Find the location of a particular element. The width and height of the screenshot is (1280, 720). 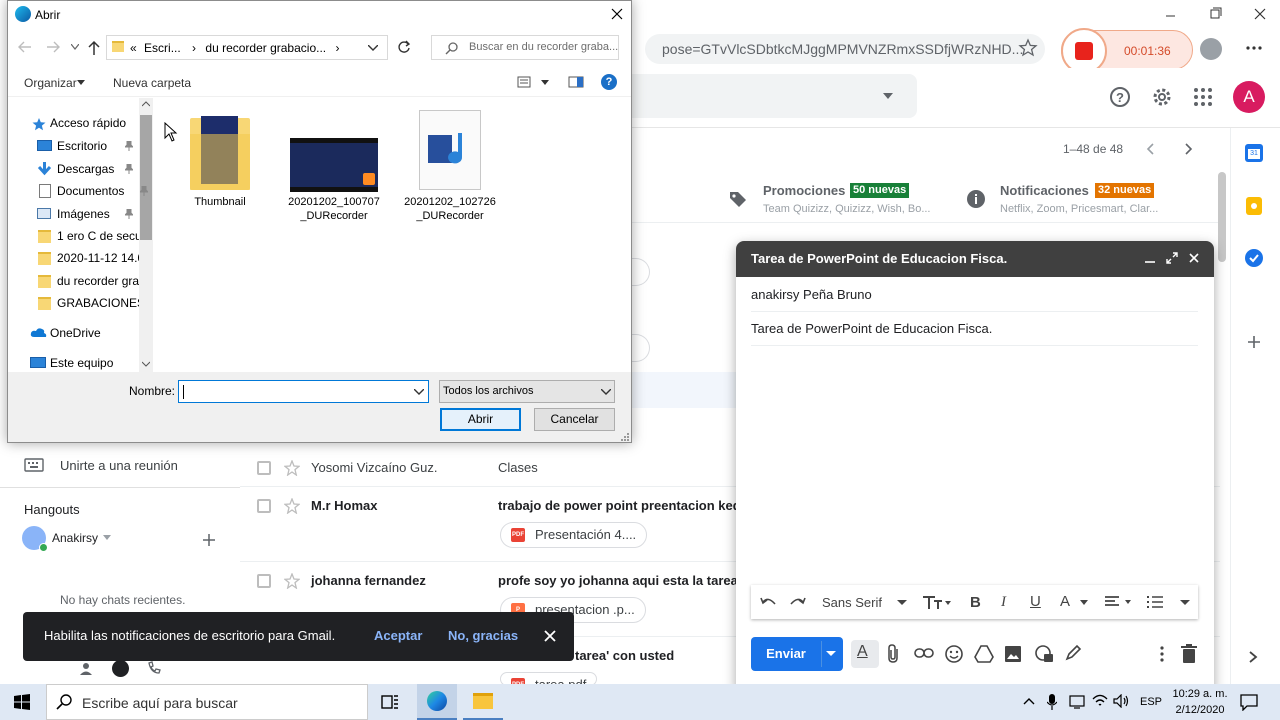

mail-list-scrollbar is located at coordinates (1222, 217).